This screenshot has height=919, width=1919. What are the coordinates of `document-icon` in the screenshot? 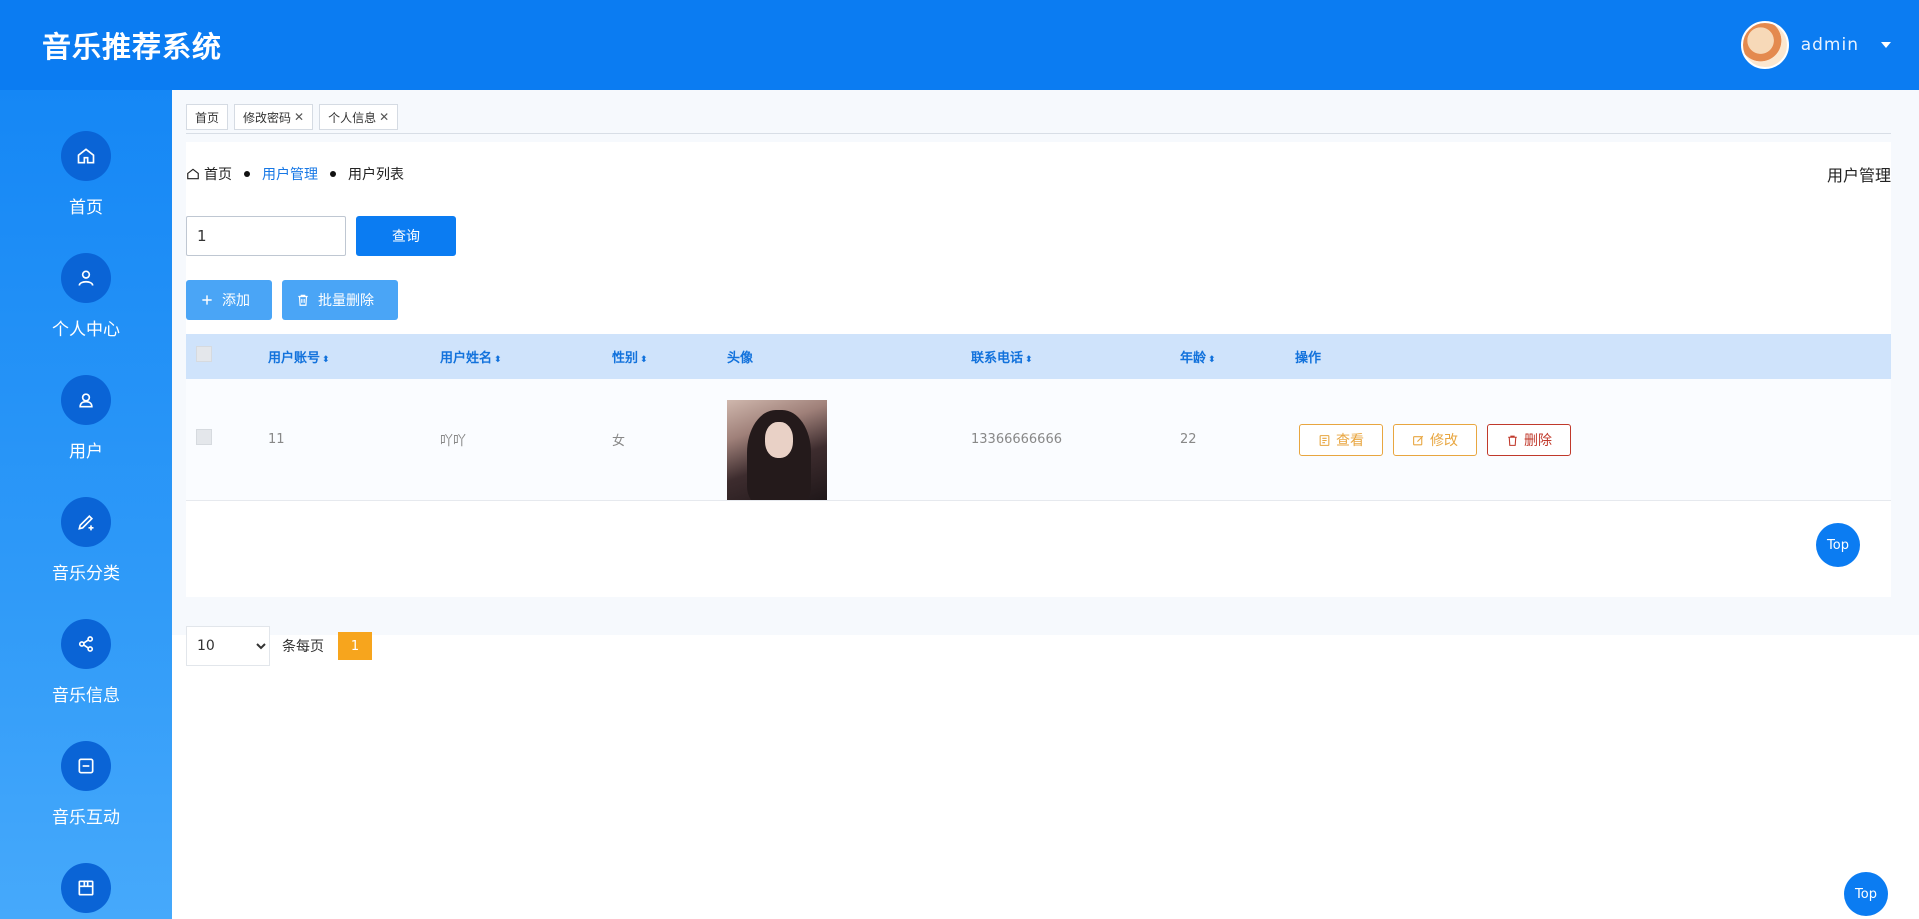 It's located at (1324, 440).